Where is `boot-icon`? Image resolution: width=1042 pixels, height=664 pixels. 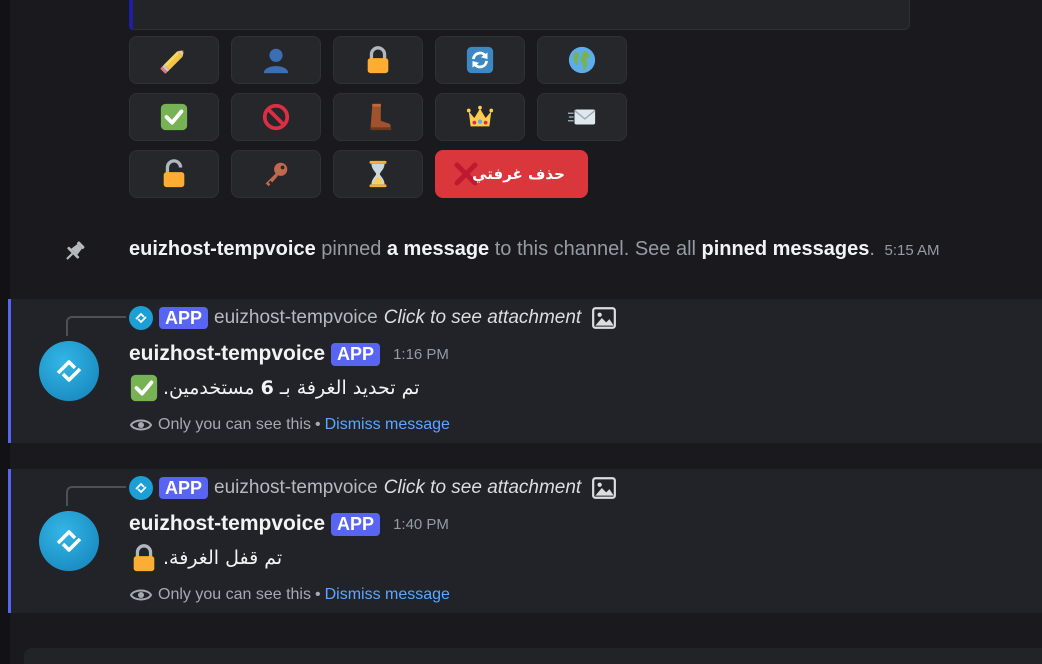 boot-icon is located at coordinates (381, 117).